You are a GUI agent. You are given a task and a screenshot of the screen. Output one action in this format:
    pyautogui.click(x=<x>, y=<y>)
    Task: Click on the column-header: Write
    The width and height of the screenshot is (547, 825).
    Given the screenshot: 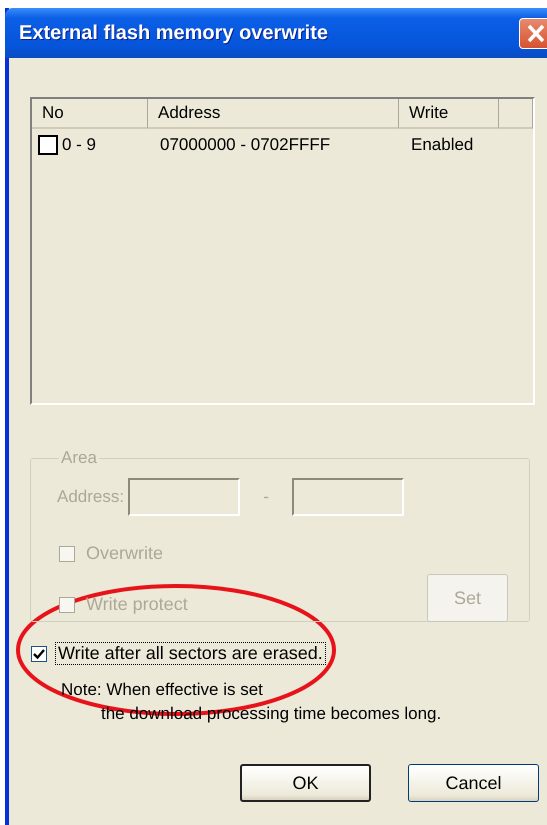 What is the action you would take?
    pyautogui.click(x=449, y=114)
    